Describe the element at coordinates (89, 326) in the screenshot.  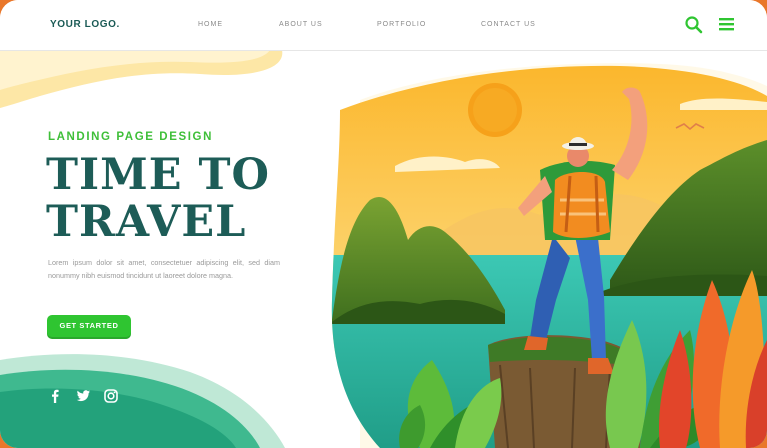
I see `get-started-button: GET STARTED` at that location.